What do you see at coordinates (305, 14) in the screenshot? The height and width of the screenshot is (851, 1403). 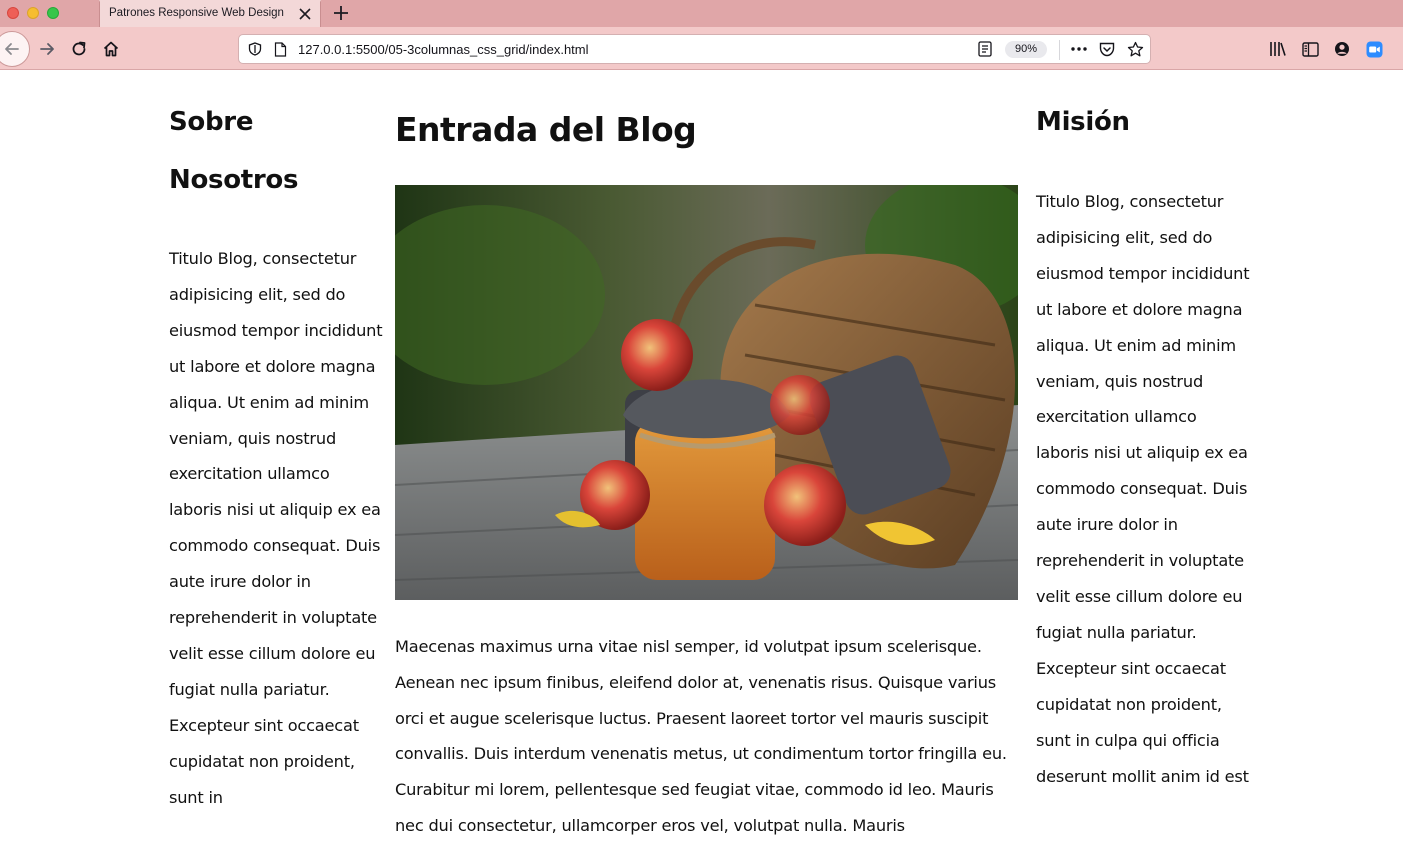 I see `close-tab-icon` at bounding box center [305, 14].